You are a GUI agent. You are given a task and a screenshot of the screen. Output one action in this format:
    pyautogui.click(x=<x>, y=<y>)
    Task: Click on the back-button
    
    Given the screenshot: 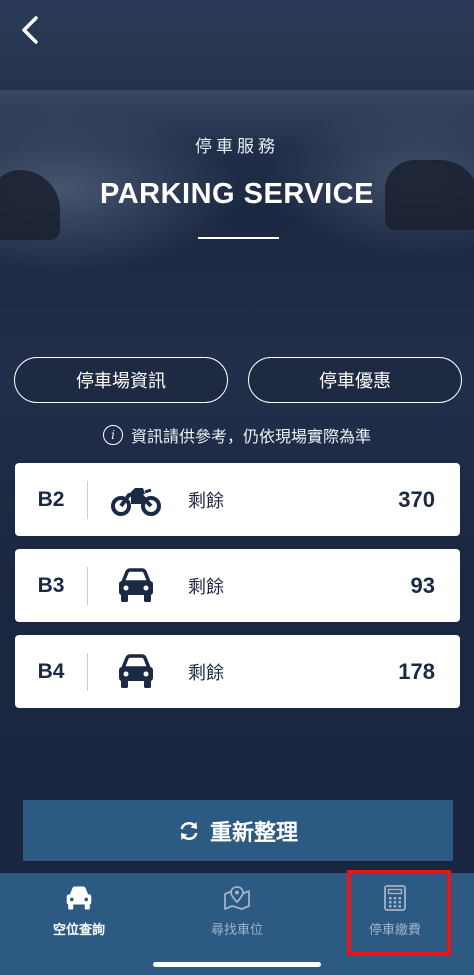 What is the action you would take?
    pyautogui.click(x=30, y=30)
    